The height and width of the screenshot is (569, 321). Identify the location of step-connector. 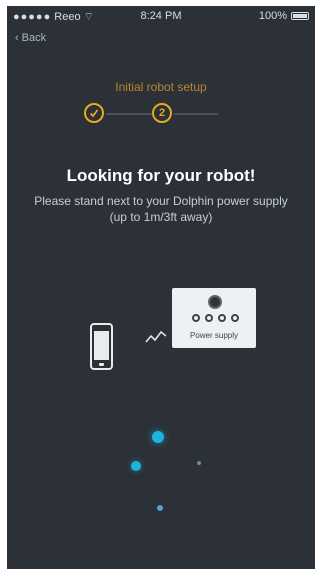
(129, 114).